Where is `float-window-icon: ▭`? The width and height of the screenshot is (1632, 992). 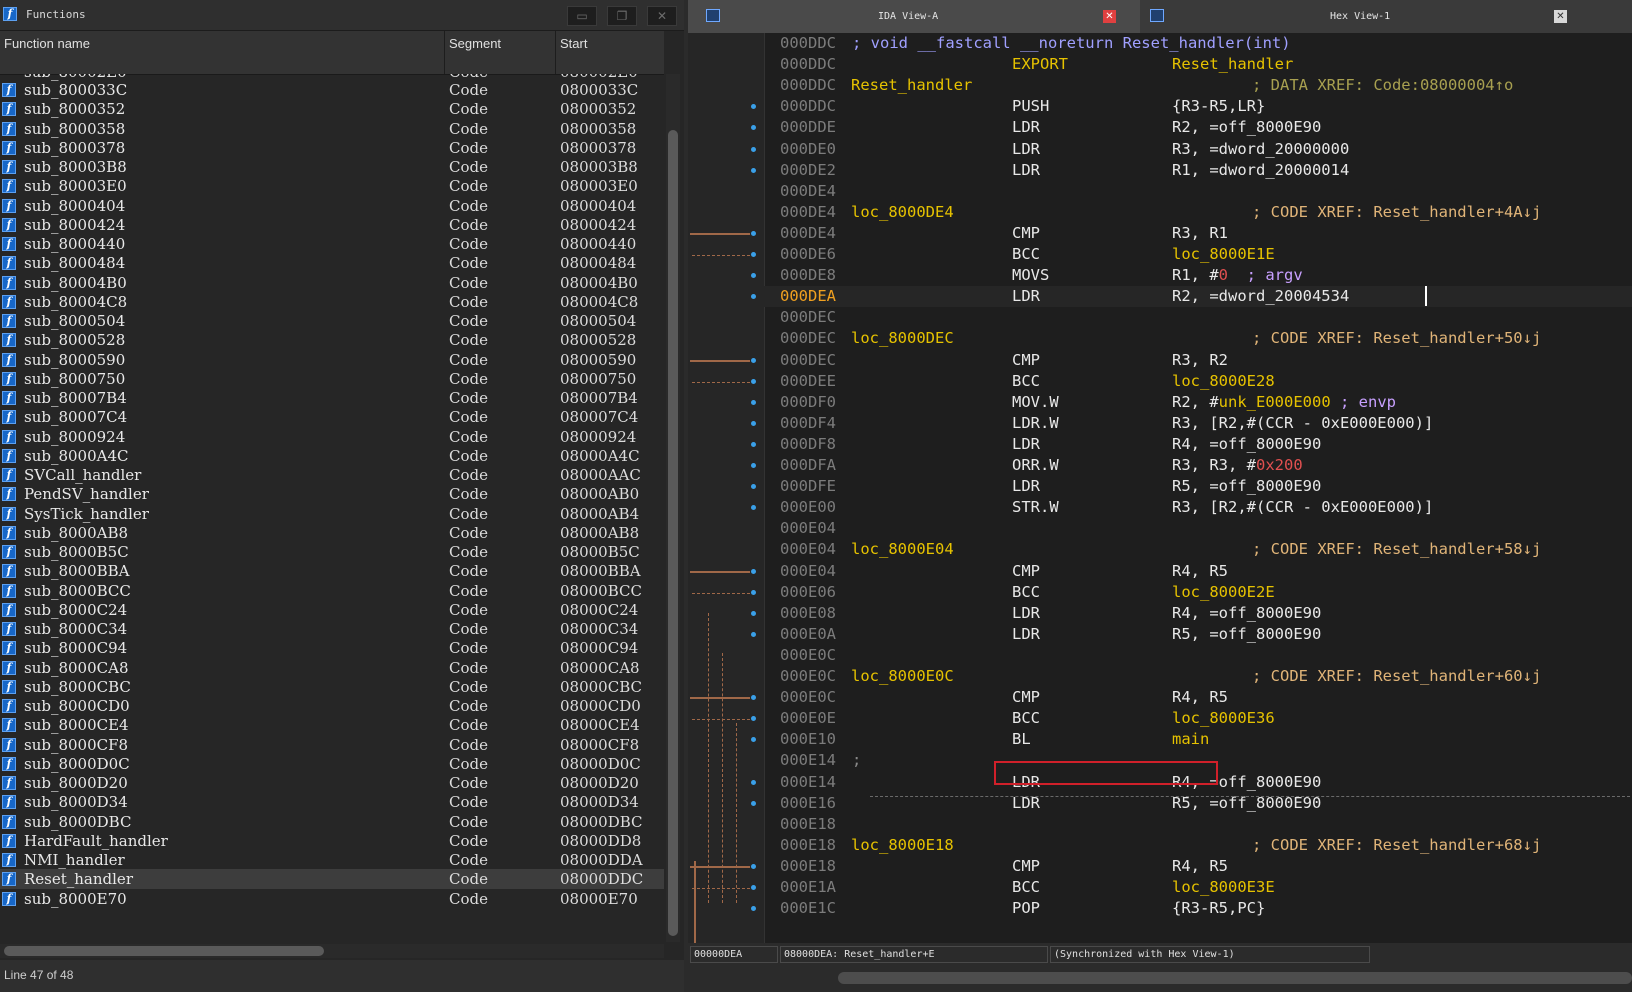
float-window-icon: ▭ is located at coordinates (582, 16).